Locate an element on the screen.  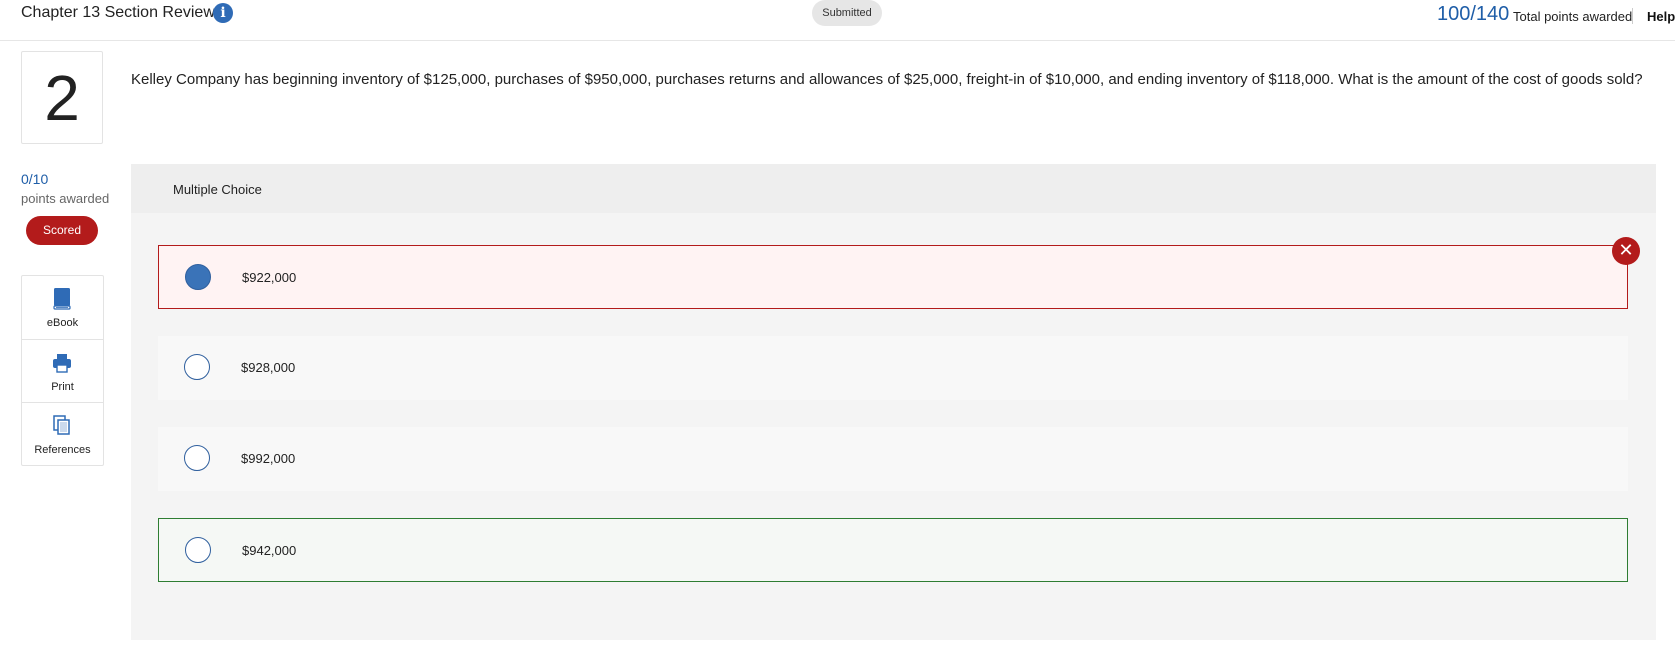
question-number: 2 is located at coordinates (62, 98).